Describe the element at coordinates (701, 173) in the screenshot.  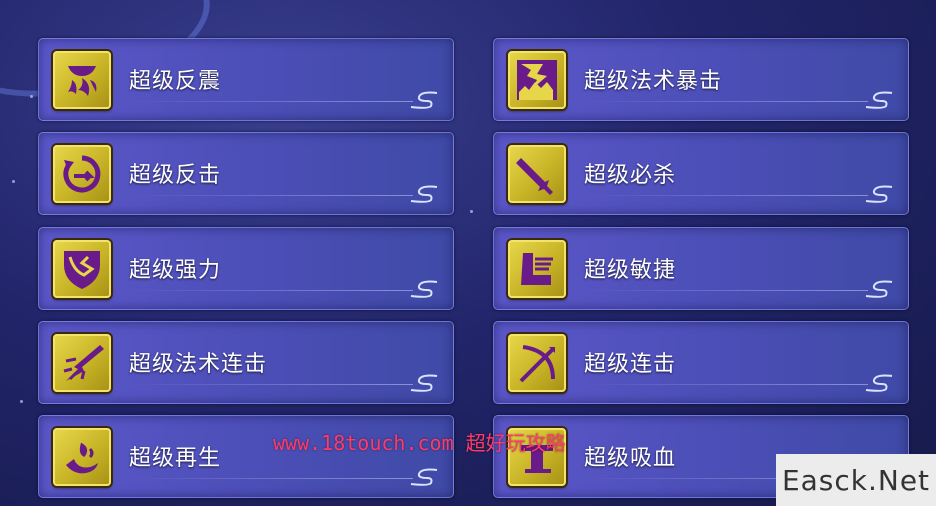
I see `skill-card-3: 超级必杀` at that location.